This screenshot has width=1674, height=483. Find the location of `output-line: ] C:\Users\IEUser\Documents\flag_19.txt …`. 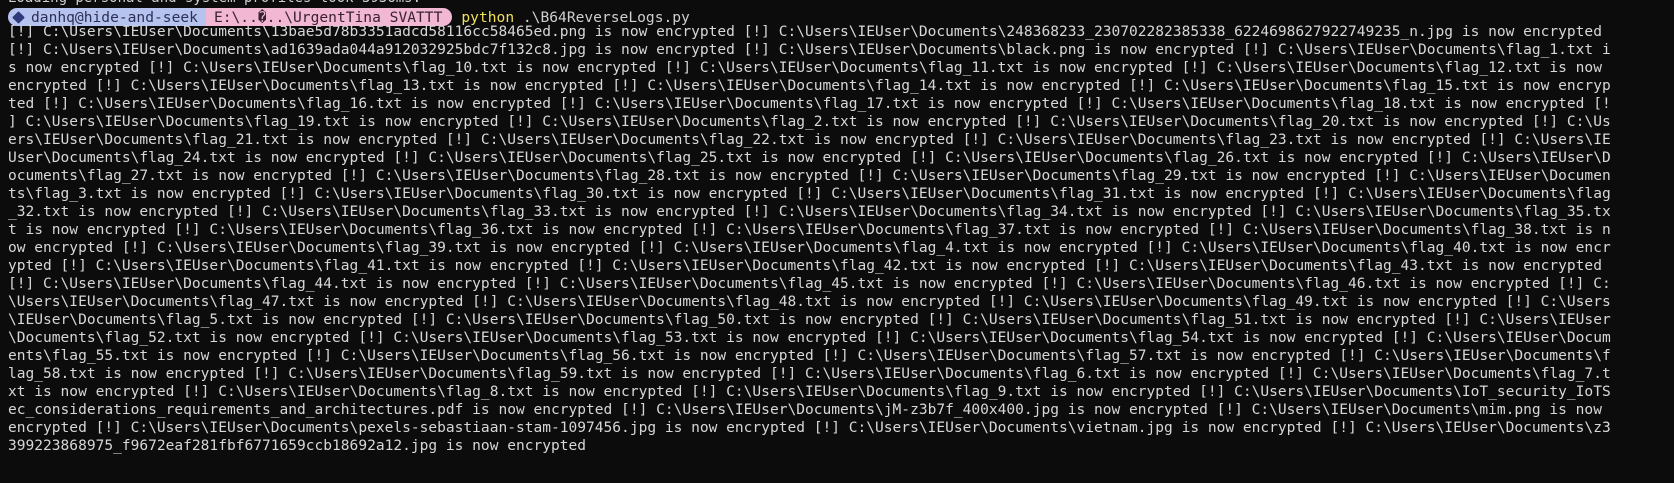

output-line: ] C:\Users\IEUser\Documents\flag_19.txt … is located at coordinates (809, 121).